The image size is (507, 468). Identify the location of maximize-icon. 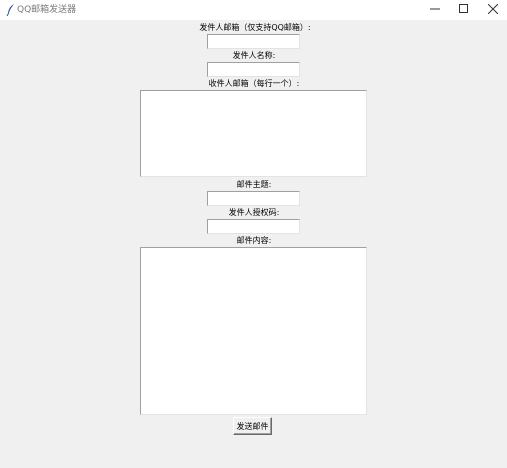
(464, 10).